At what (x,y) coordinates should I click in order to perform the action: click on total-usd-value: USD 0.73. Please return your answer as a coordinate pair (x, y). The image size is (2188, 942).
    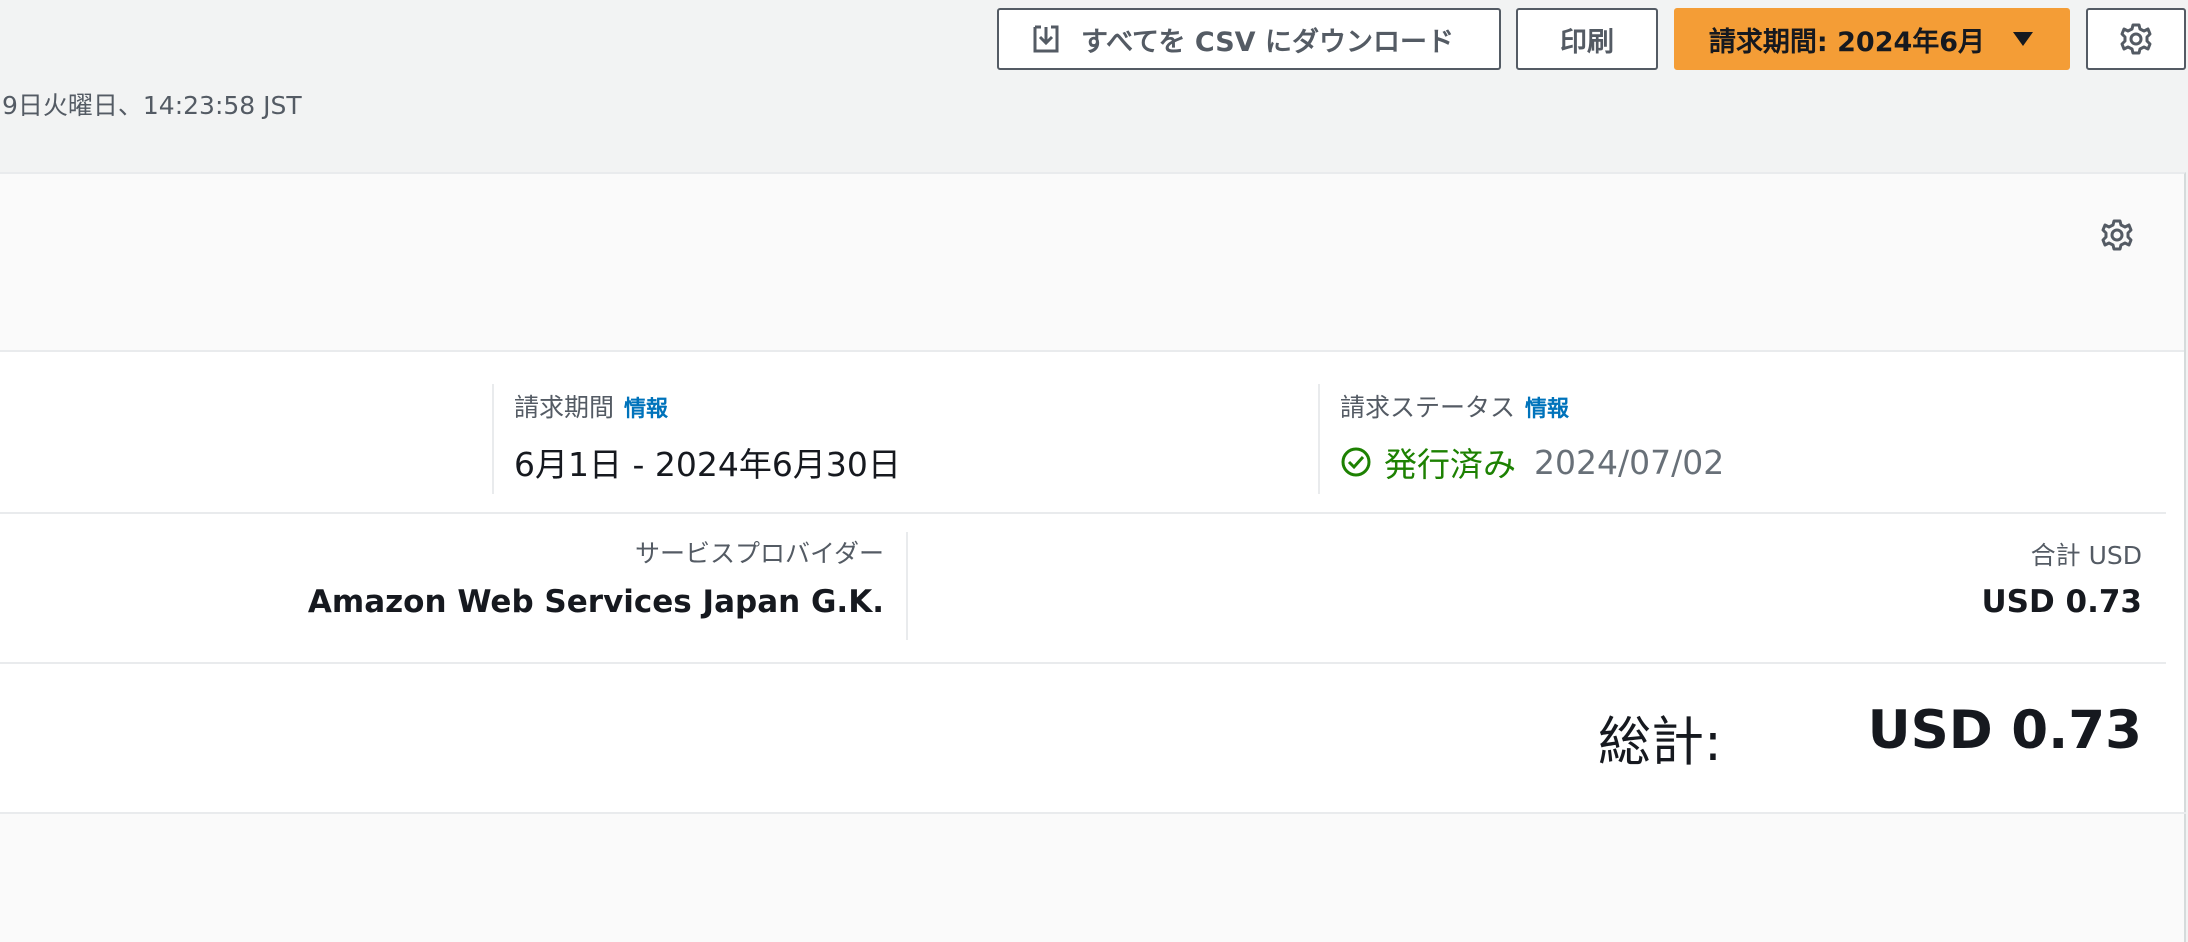
    Looking at the image, I should click on (2061, 602).